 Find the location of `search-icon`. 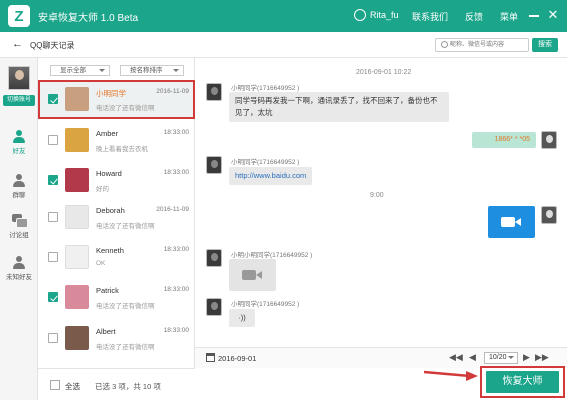

search-icon is located at coordinates (444, 44).